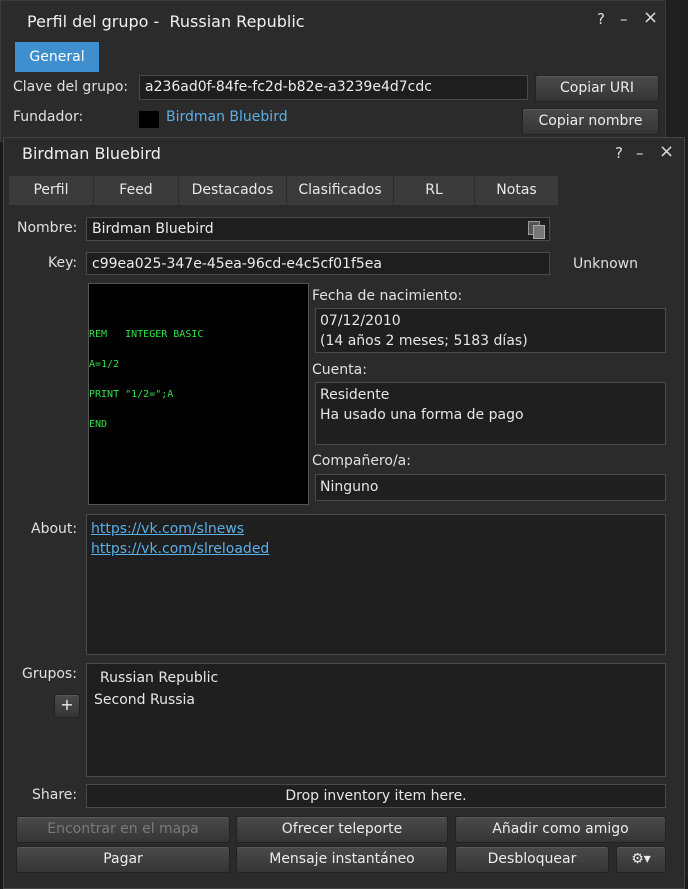 The image size is (688, 889). What do you see at coordinates (590, 121) in the screenshot?
I see `copy-name-button: Copiar nombre` at bounding box center [590, 121].